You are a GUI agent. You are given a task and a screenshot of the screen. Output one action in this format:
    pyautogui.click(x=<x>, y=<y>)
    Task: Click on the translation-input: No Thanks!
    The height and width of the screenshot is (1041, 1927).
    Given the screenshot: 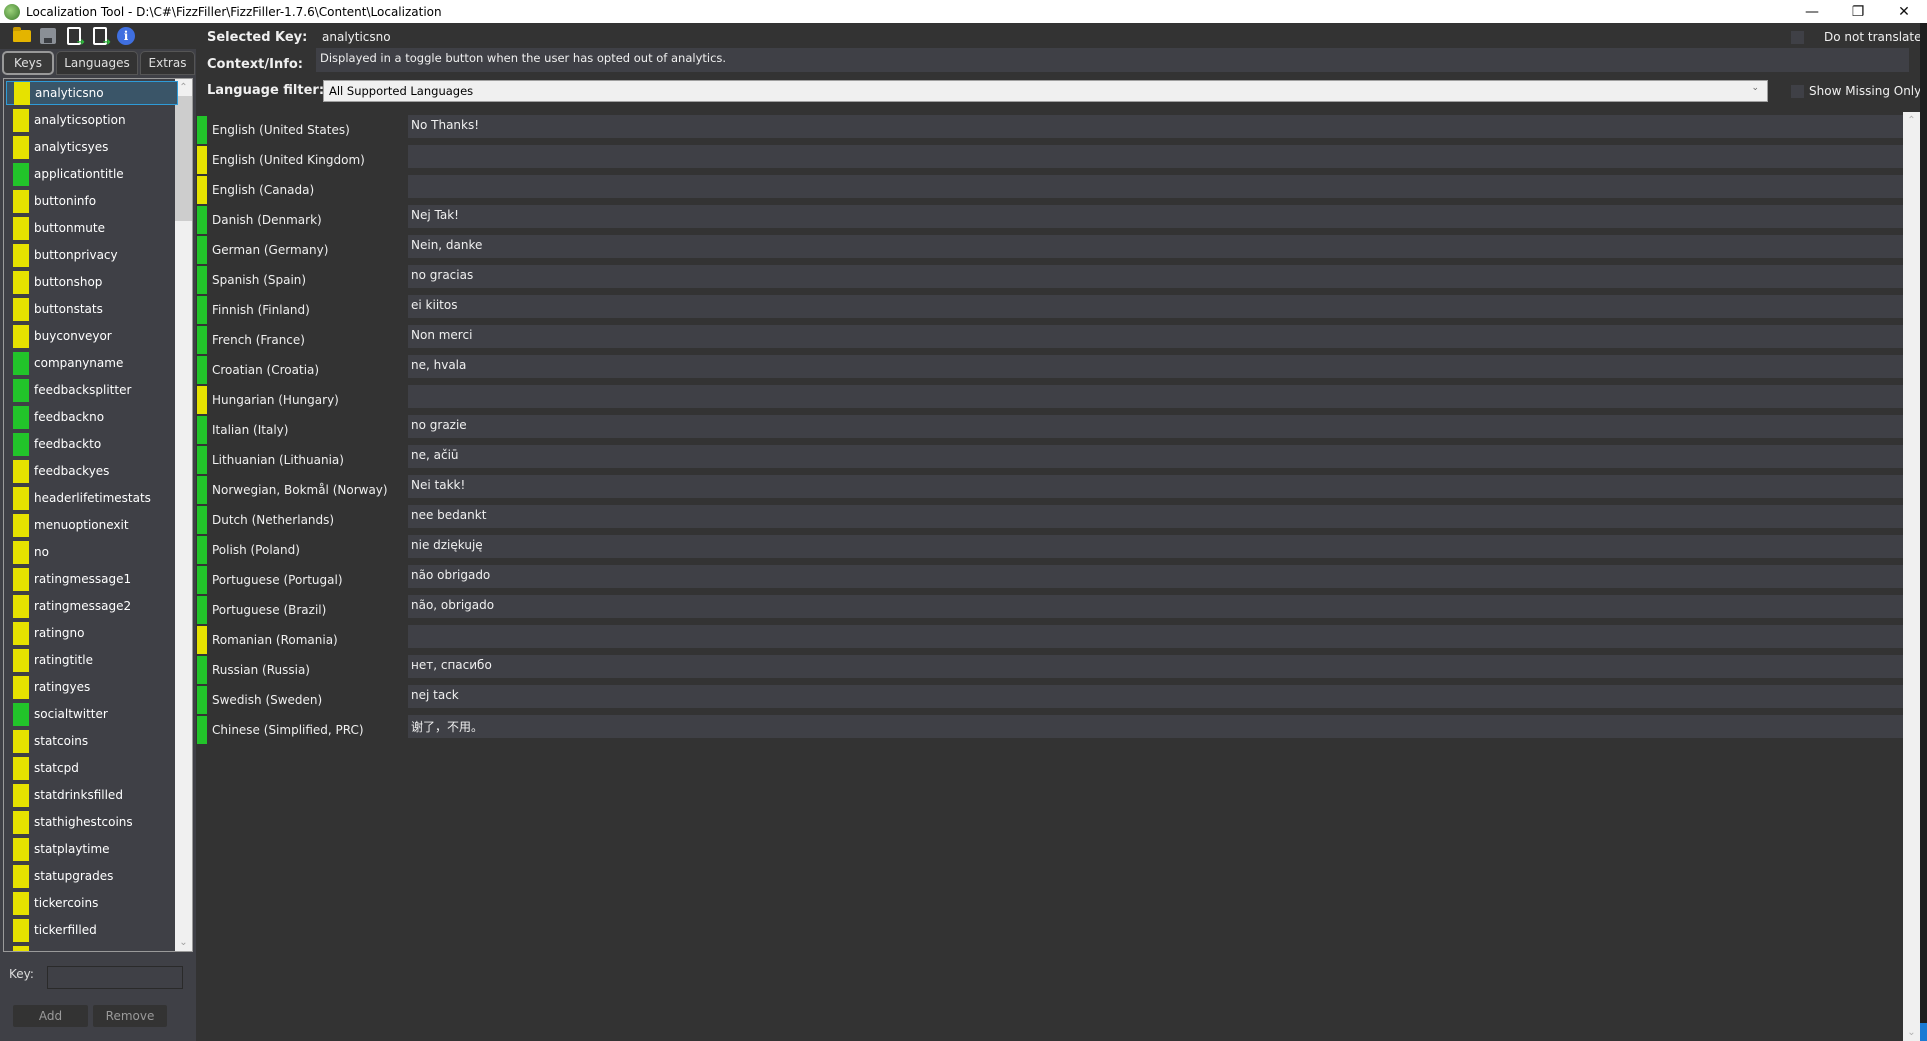 What is the action you would take?
    pyautogui.click(x=1155, y=126)
    